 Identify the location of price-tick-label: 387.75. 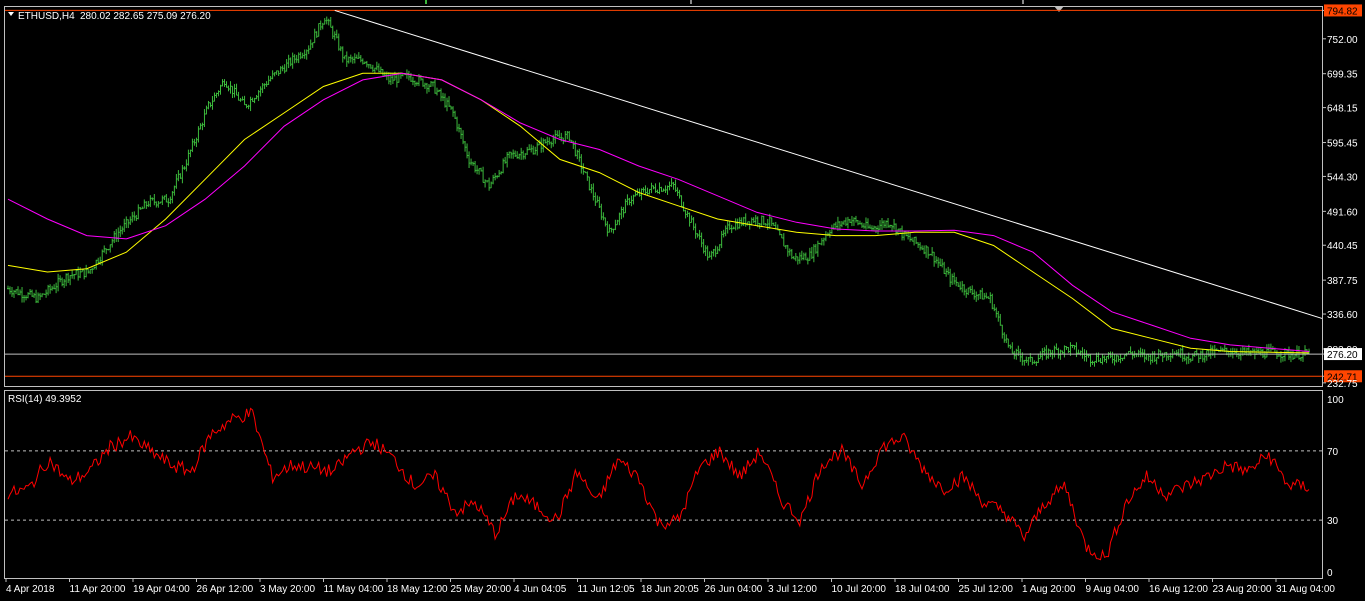
(1342, 281).